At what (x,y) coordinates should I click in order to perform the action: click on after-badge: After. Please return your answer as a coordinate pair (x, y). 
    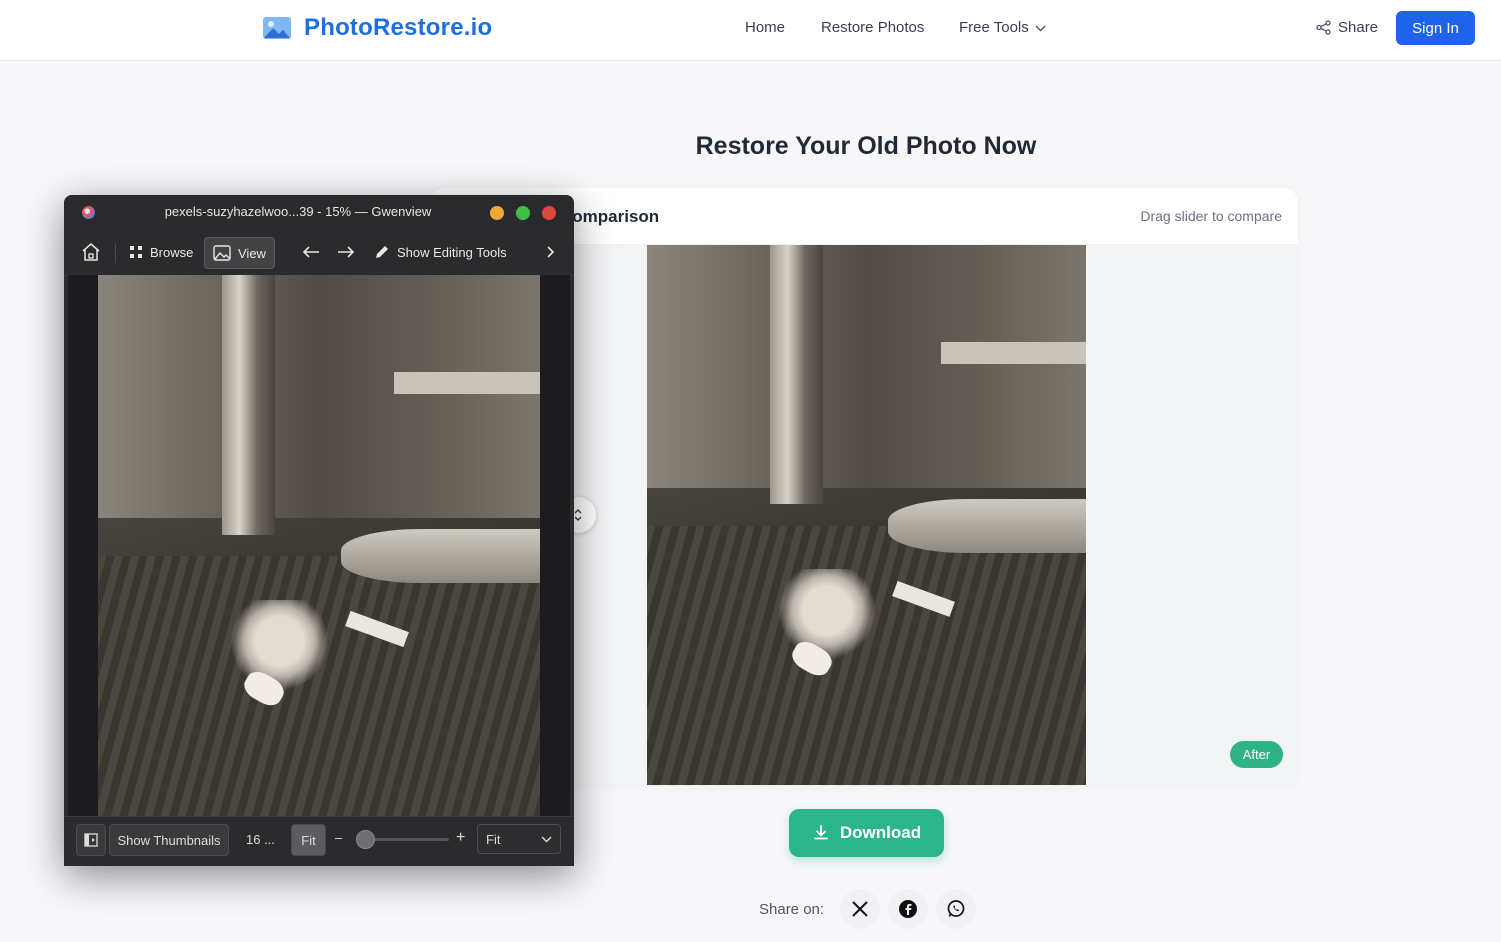
    Looking at the image, I should click on (1256, 754).